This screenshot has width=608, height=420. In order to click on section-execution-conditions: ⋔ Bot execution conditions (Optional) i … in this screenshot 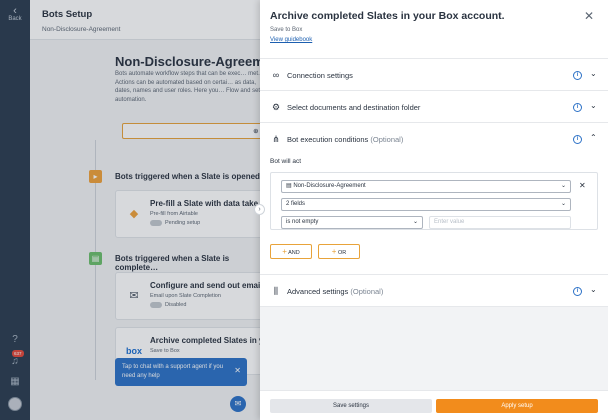, I will do `click(434, 138)`.